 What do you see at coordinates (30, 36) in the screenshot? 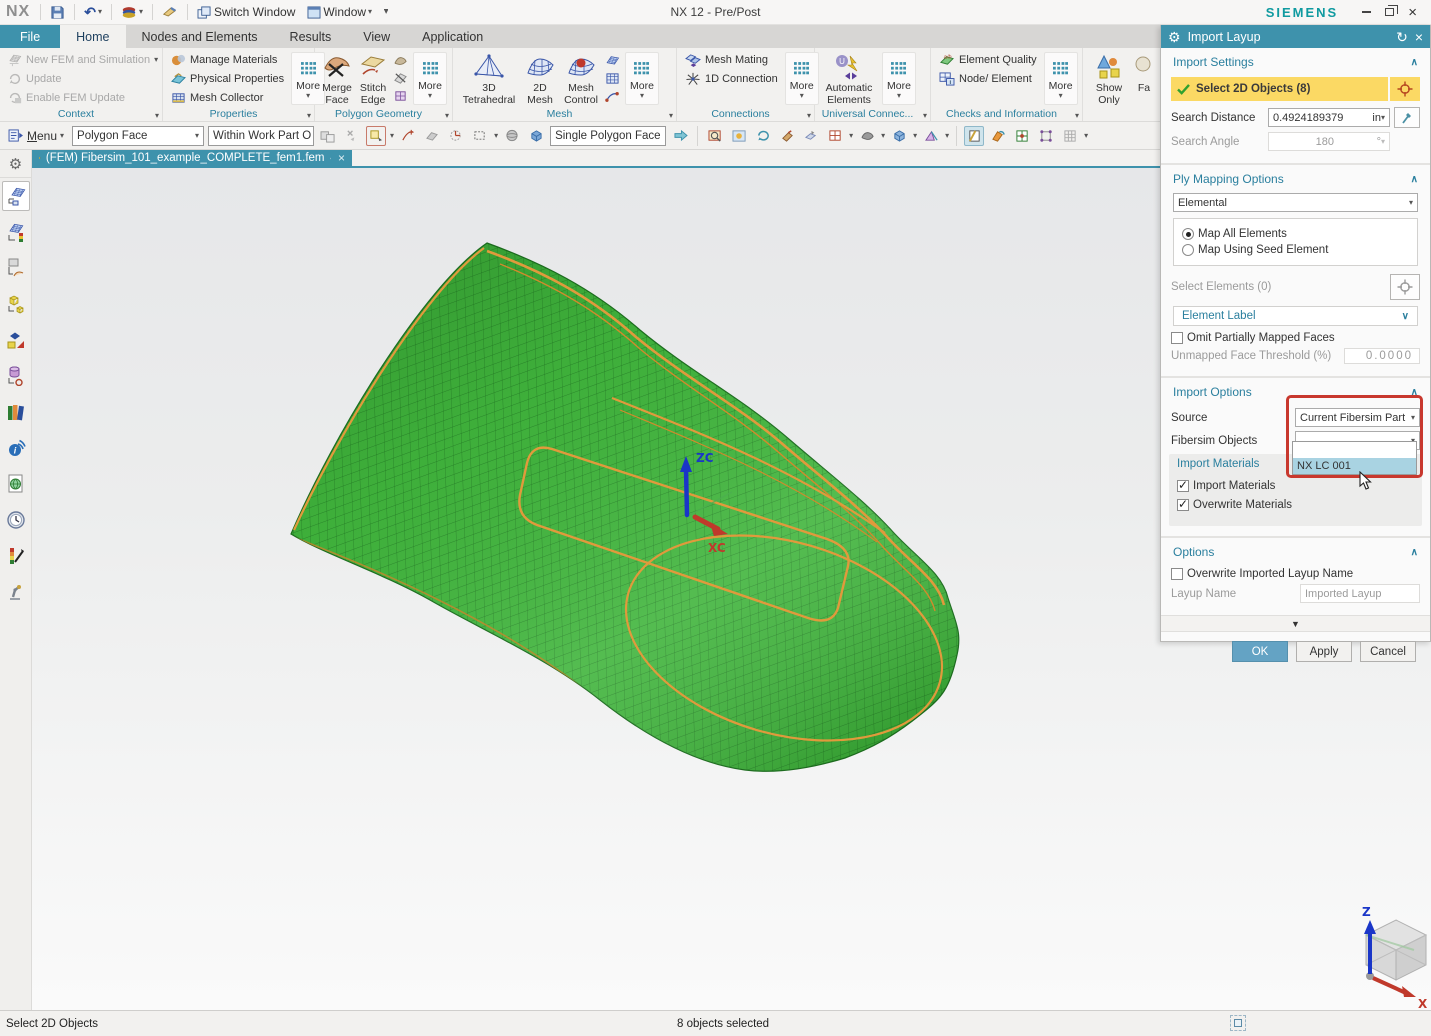
I see `tab-file: File` at bounding box center [30, 36].